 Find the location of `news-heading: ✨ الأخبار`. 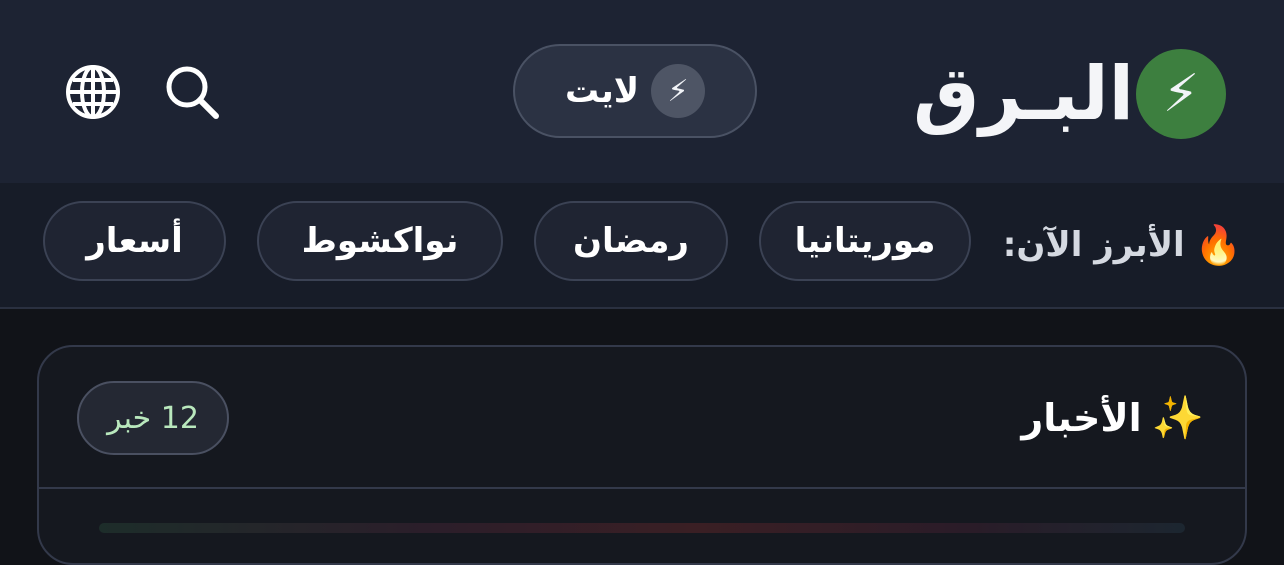

news-heading: ✨ الأخبار is located at coordinates (1112, 418).